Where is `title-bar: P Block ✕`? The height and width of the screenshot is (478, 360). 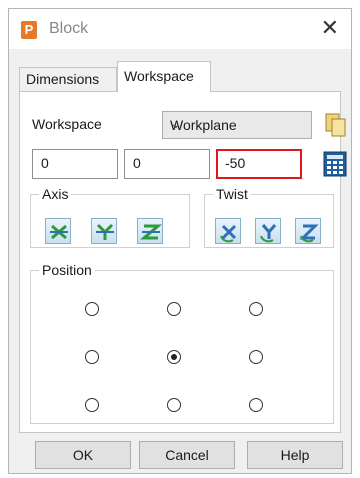 title-bar: P Block ✕ is located at coordinates (180, 29).